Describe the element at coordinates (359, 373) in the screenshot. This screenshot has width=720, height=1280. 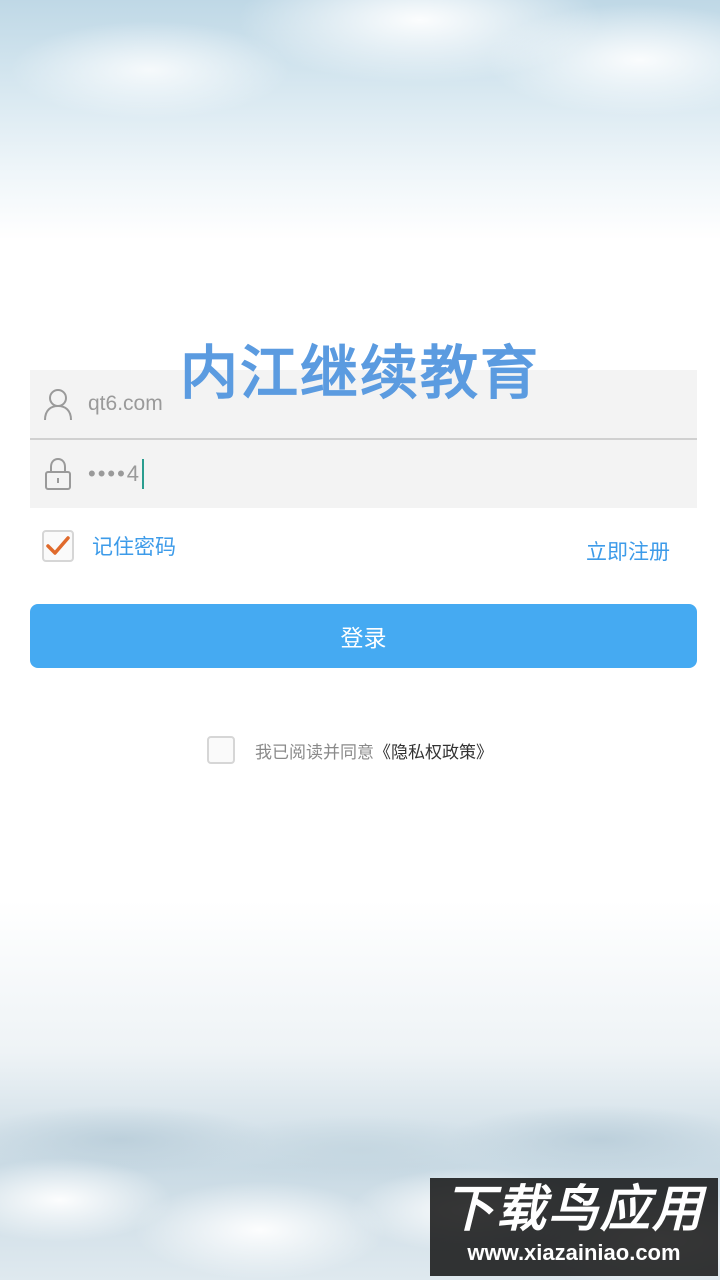
I see `app-title: 内江继续教育` at that location.